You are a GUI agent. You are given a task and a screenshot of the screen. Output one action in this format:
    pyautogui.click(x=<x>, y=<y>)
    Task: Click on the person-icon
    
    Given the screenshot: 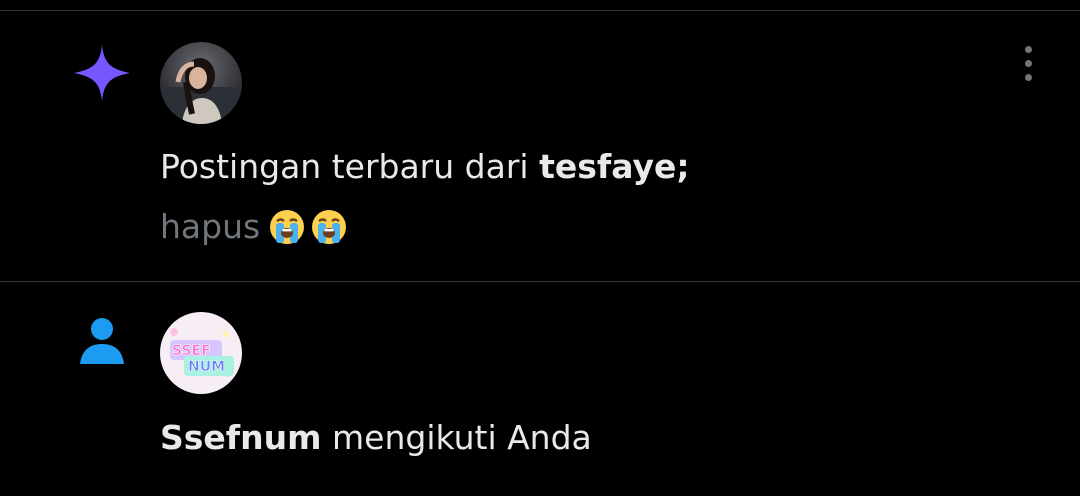 What is the action you would take?
    pyautogui.click(x=102, y=342)
    